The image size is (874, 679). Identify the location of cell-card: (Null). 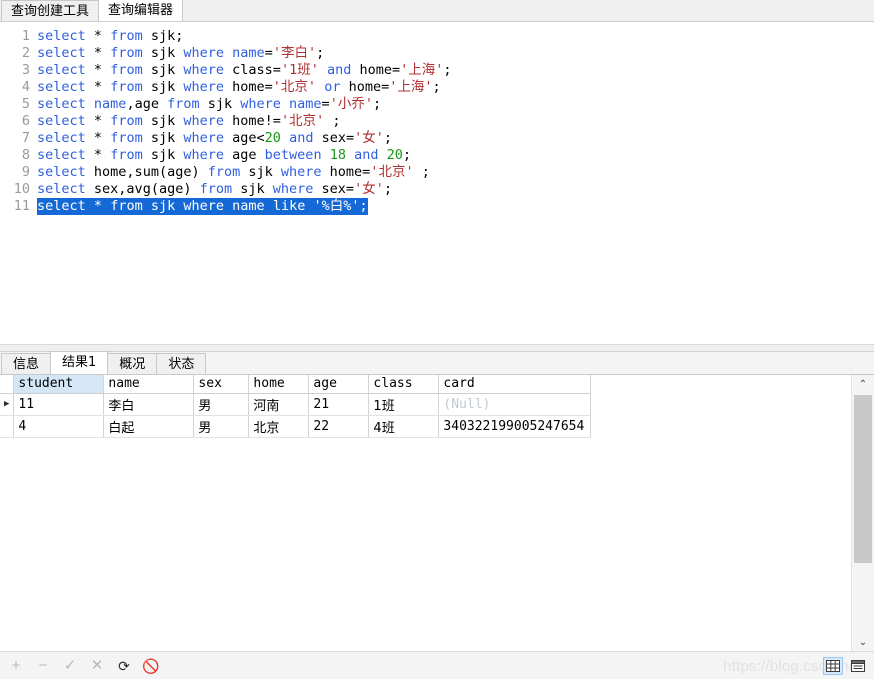
(515, 404).